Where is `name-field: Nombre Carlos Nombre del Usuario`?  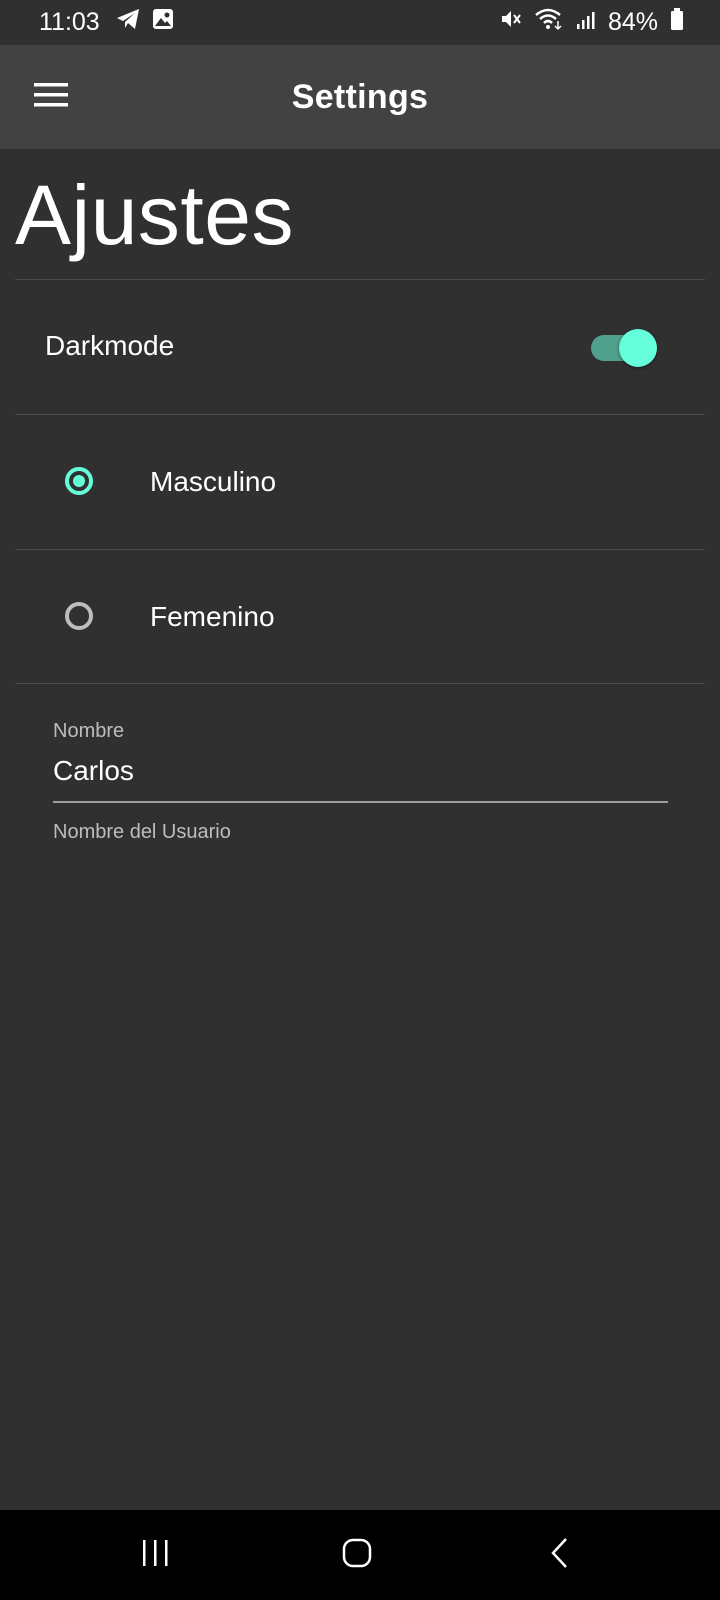
name-field: Nombre Carlos Nombre del Usuario is located at coordinates (360, 782).